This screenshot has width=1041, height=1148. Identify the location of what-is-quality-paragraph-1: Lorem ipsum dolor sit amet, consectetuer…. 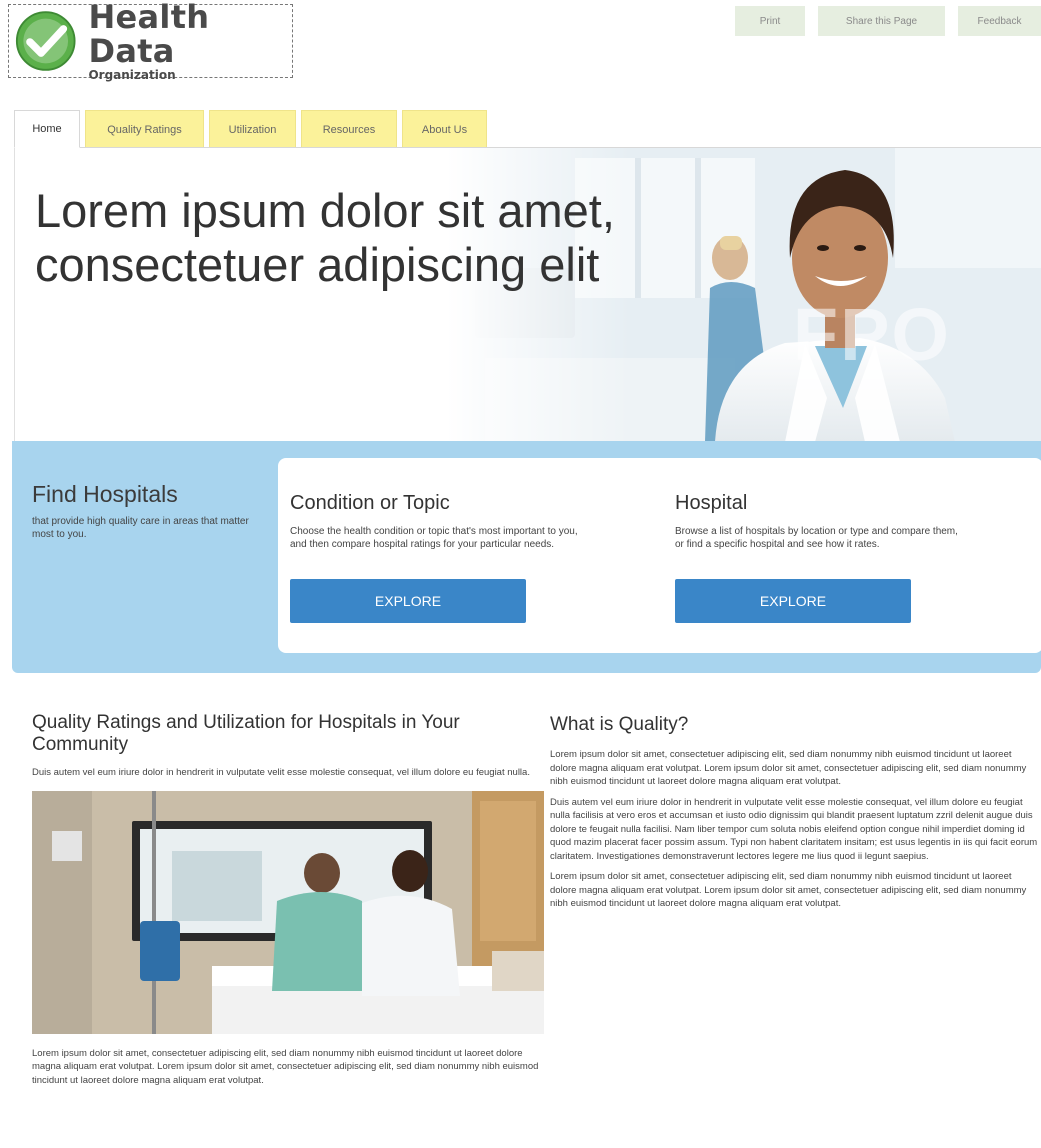
(788, 768).